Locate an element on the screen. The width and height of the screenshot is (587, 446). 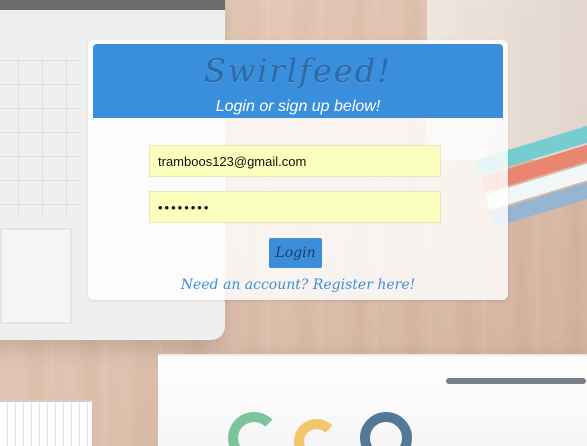
card-header: Swirlfeed! Login or sign up below! is located at coordinates (298, 81).